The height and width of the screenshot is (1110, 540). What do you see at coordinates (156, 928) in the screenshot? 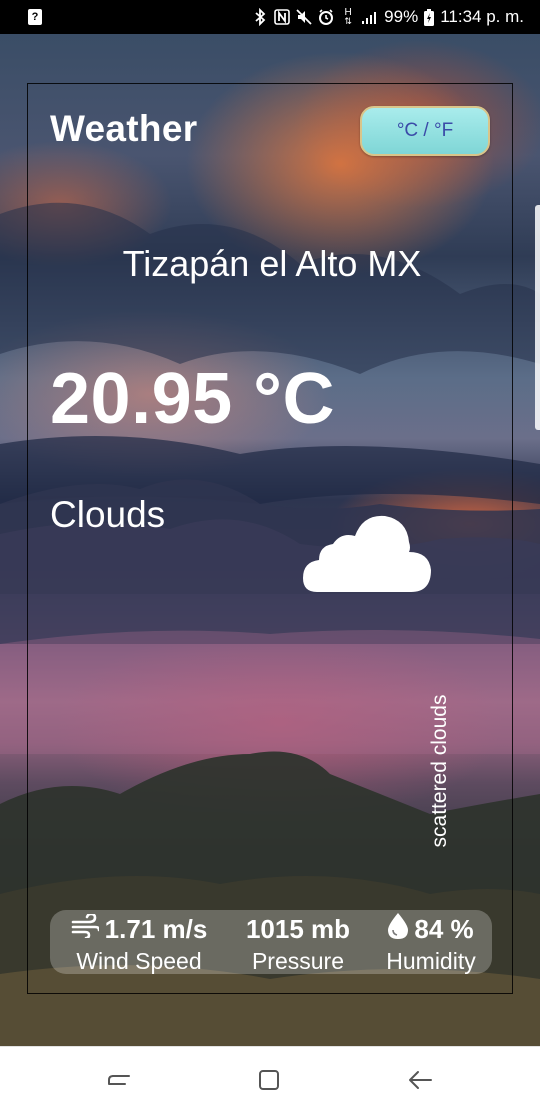
I see `wind-speed-value: 1.71 m/s` at bounding box center [156, 928].